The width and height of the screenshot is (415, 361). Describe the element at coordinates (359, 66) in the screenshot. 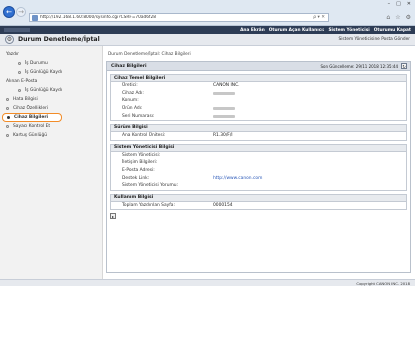

I see `last-updated-text: Son Güncelleme: 29/11 2018 12:35:44` at that location.